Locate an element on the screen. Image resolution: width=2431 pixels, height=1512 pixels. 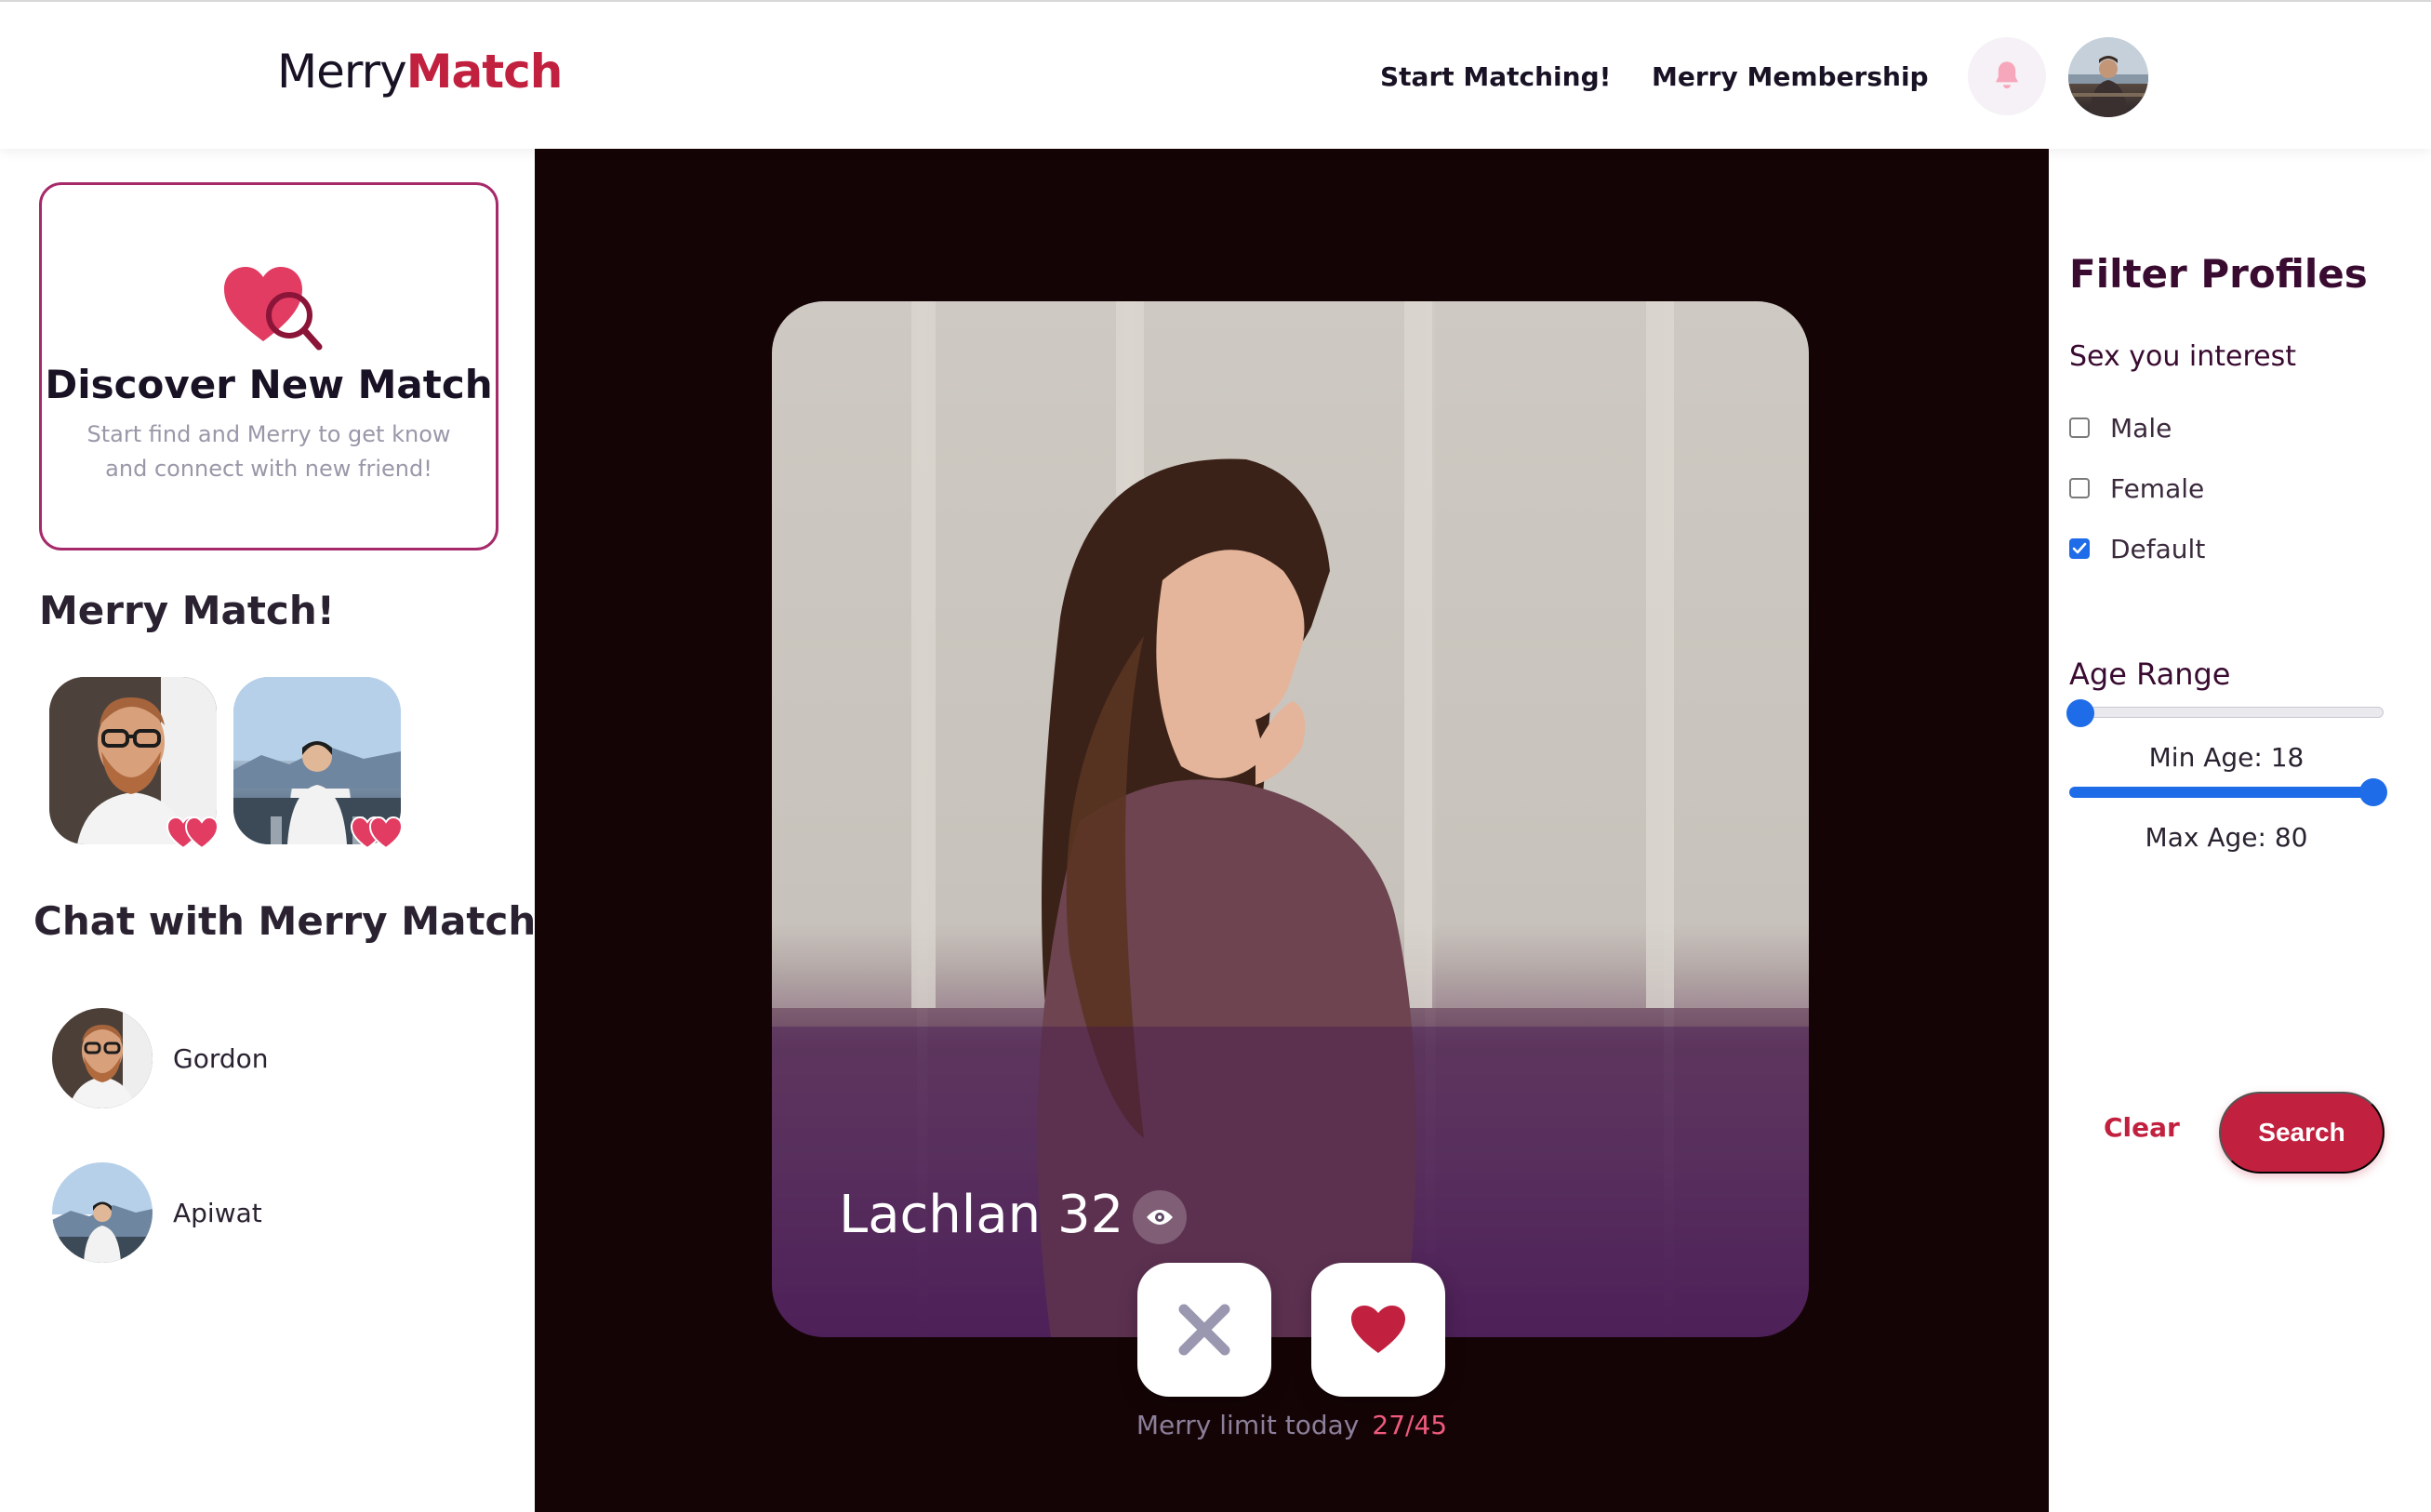
checkbox-default: Default is located at coordinates (2137, 548).